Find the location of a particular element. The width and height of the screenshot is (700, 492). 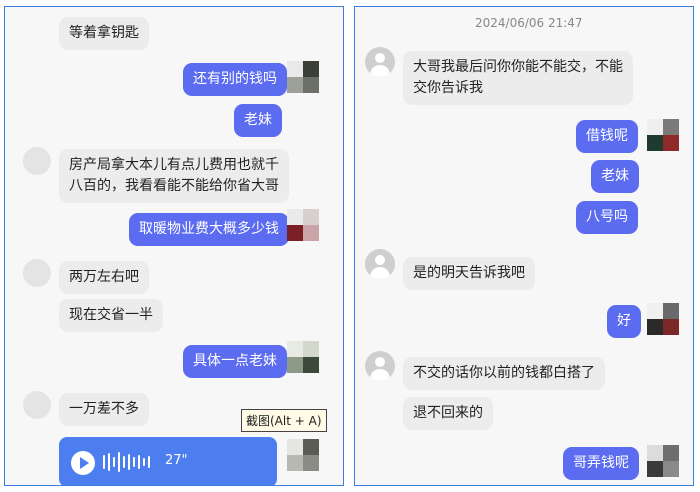

message-bubble-incoming: 两万左右吧 is located at coordinates (104, 277).